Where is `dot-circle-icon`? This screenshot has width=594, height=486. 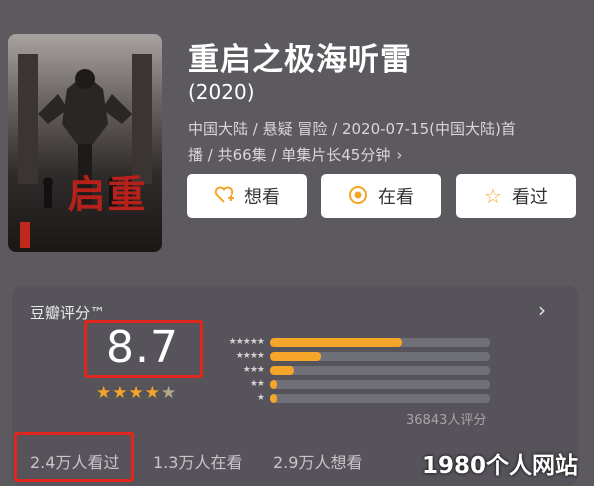 dot-circle-icon is located at coordinates (358, 196).